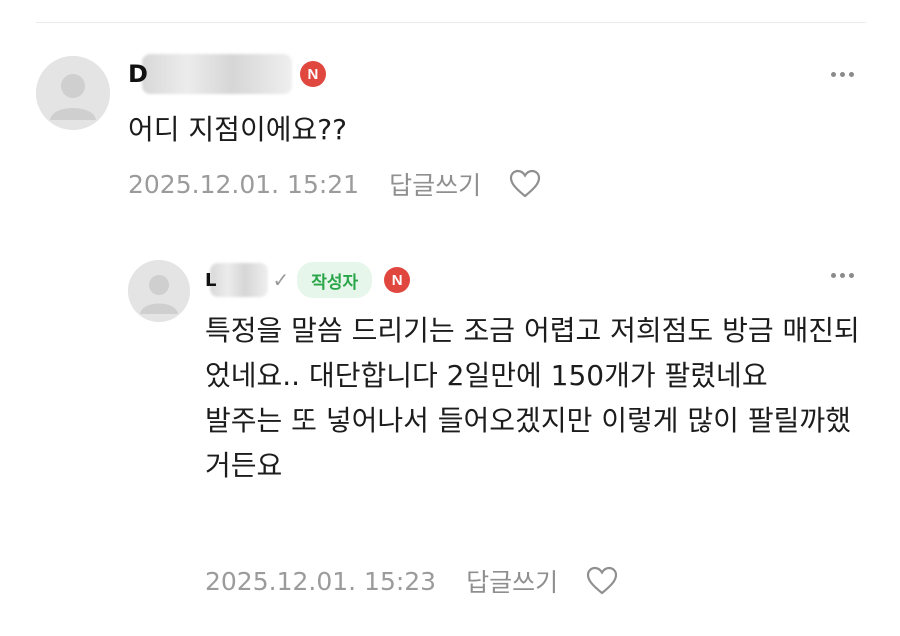 The image size is (900, 636). I want to click on author-name: L, so click(210, 280).